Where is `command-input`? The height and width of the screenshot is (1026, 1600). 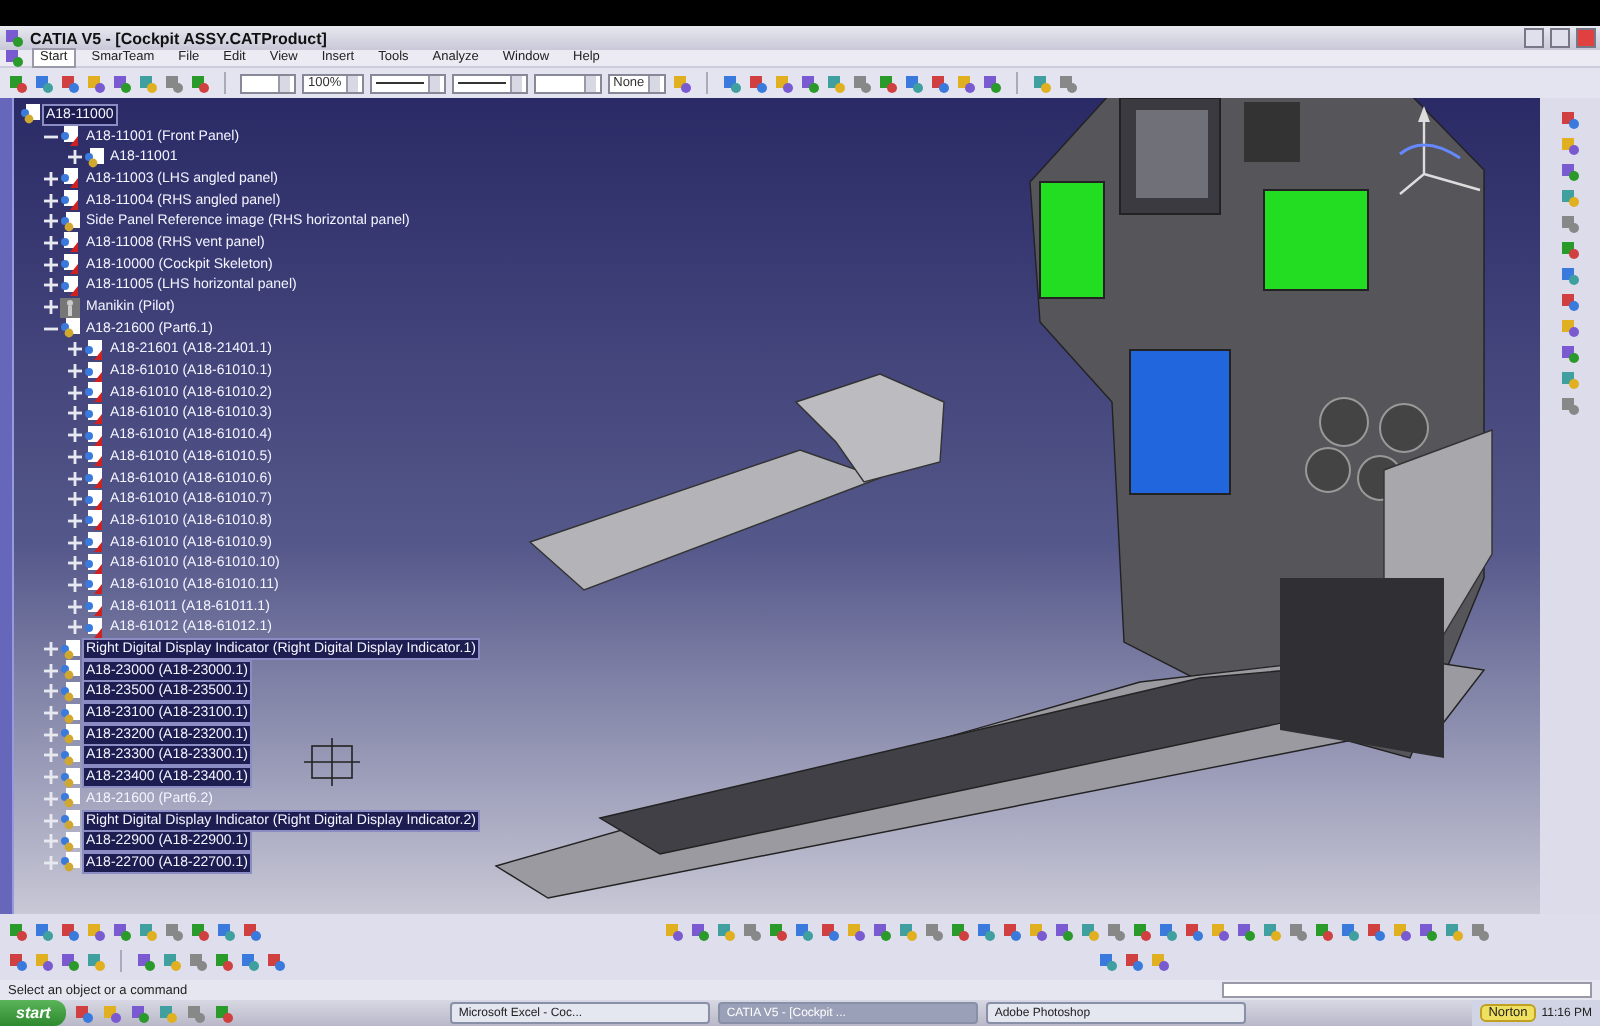
command-input is located at coordinates (1407, 990).